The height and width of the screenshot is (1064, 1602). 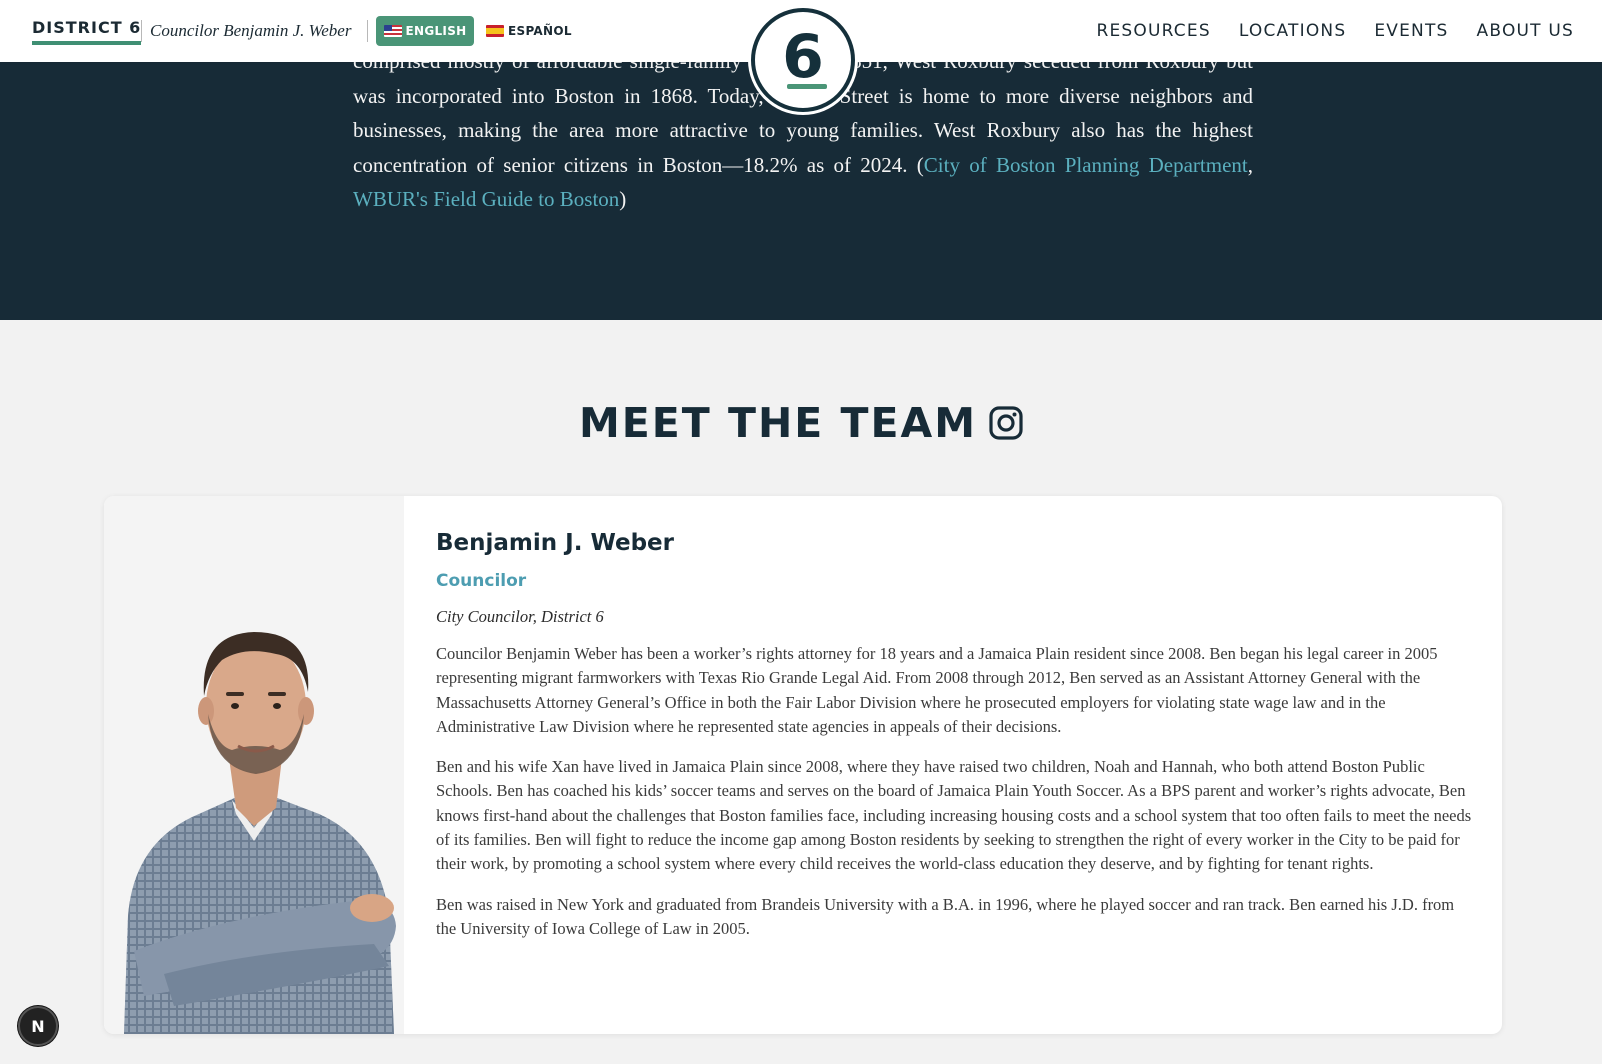 I want to click on english-label: ENGLISH, so click(x=436, y=31).